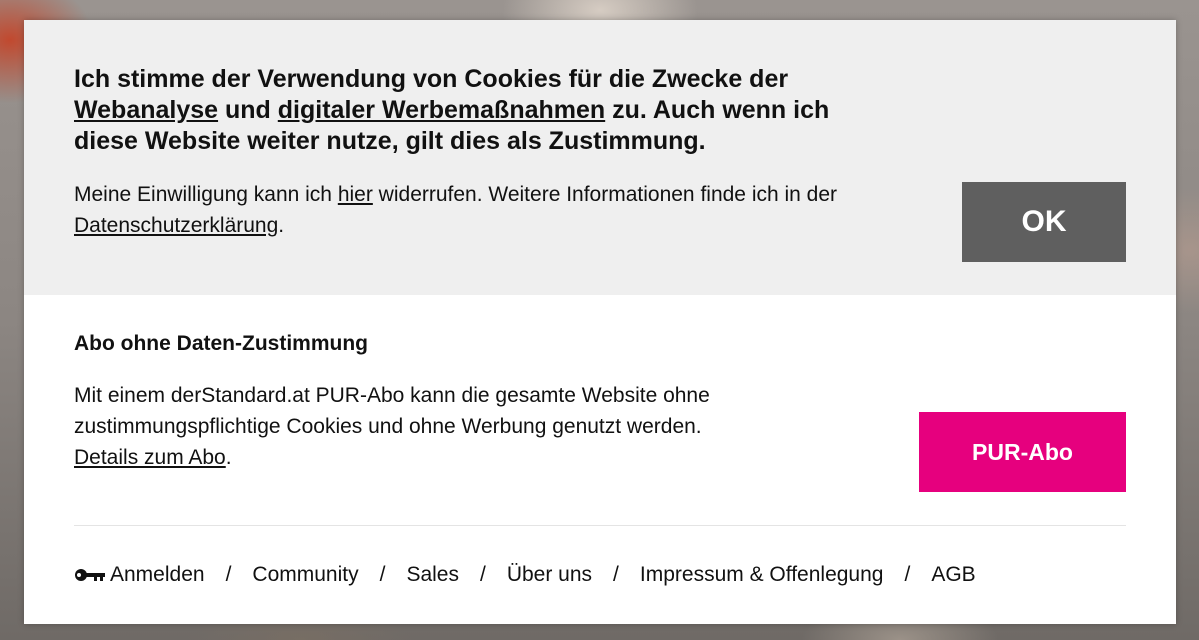 This screenshot has height=640, width=1199. Describe the element at coordinates (762, 575) in the screenshot. I see `footer-link-impressum: Impressum & Offenlegung` at that location.